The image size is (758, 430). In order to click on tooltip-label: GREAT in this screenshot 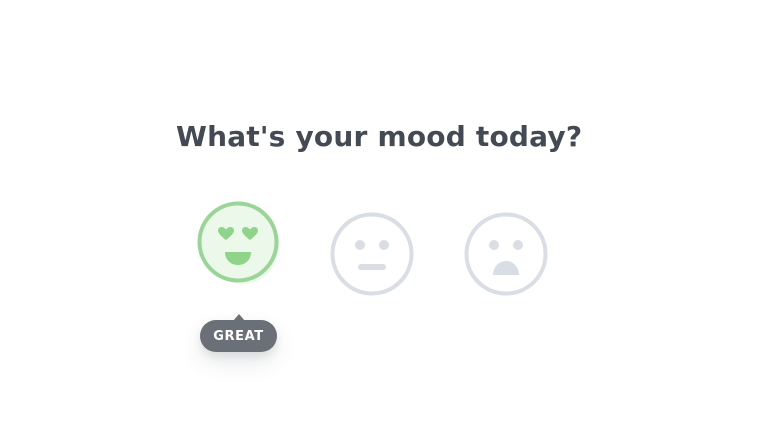, I will do `click(238, 336)`.